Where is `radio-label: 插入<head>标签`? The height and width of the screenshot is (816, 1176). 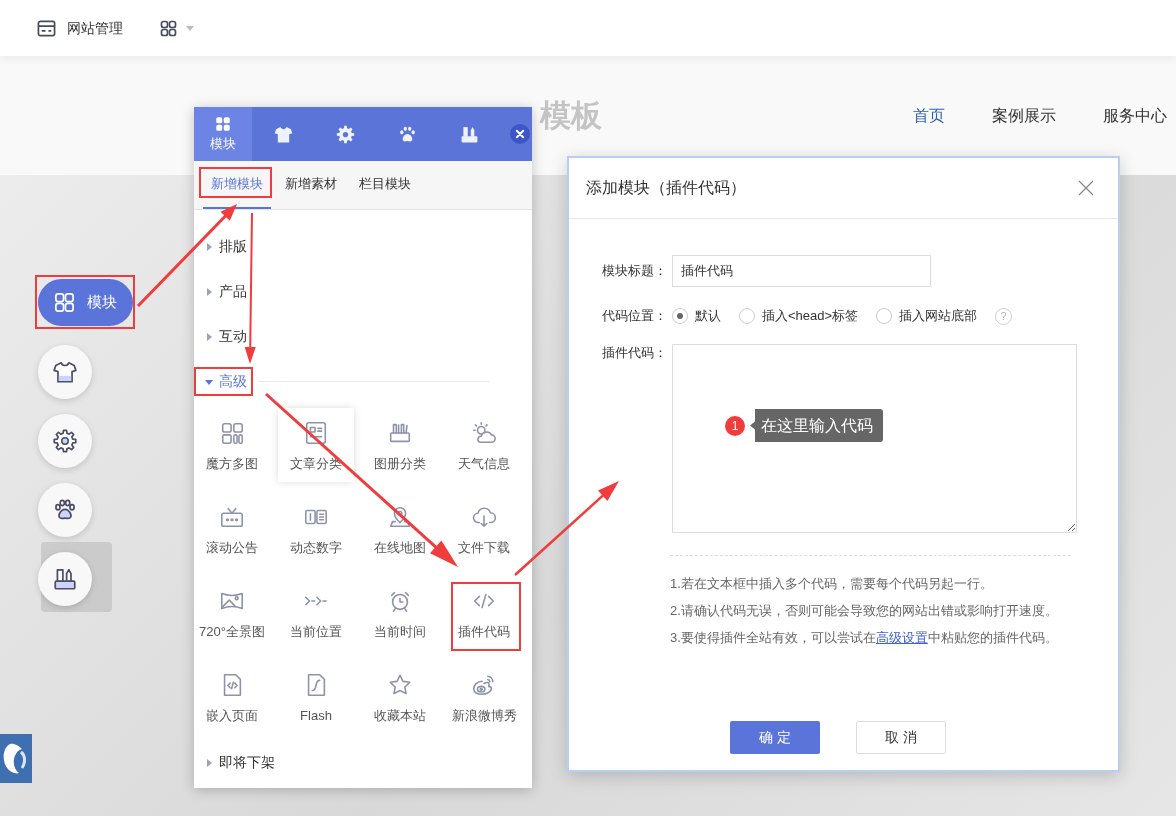 radio-label: 插入<head>标签 is located at coordinates (810, 316).